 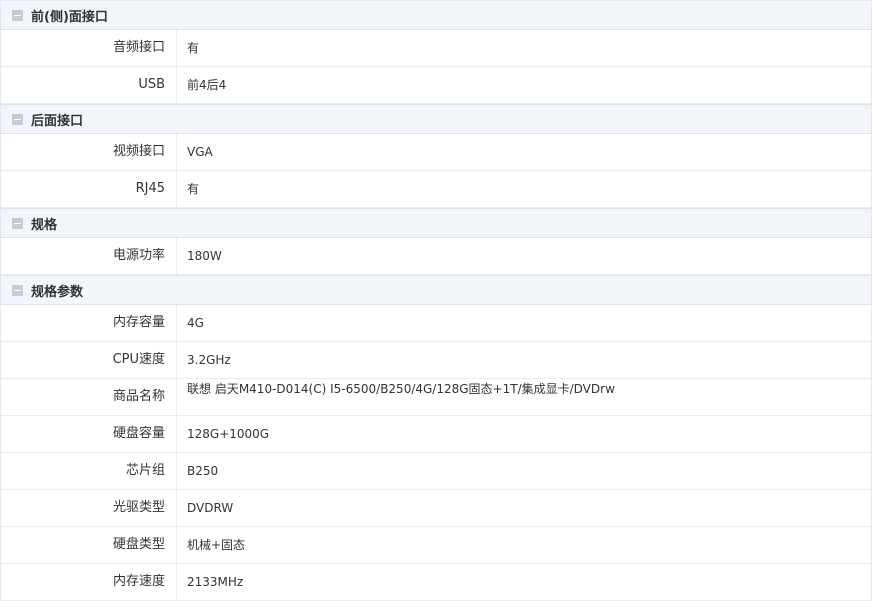 I want to click on table-row: 内存速度 2133MHz, so click(x=436, y=582).